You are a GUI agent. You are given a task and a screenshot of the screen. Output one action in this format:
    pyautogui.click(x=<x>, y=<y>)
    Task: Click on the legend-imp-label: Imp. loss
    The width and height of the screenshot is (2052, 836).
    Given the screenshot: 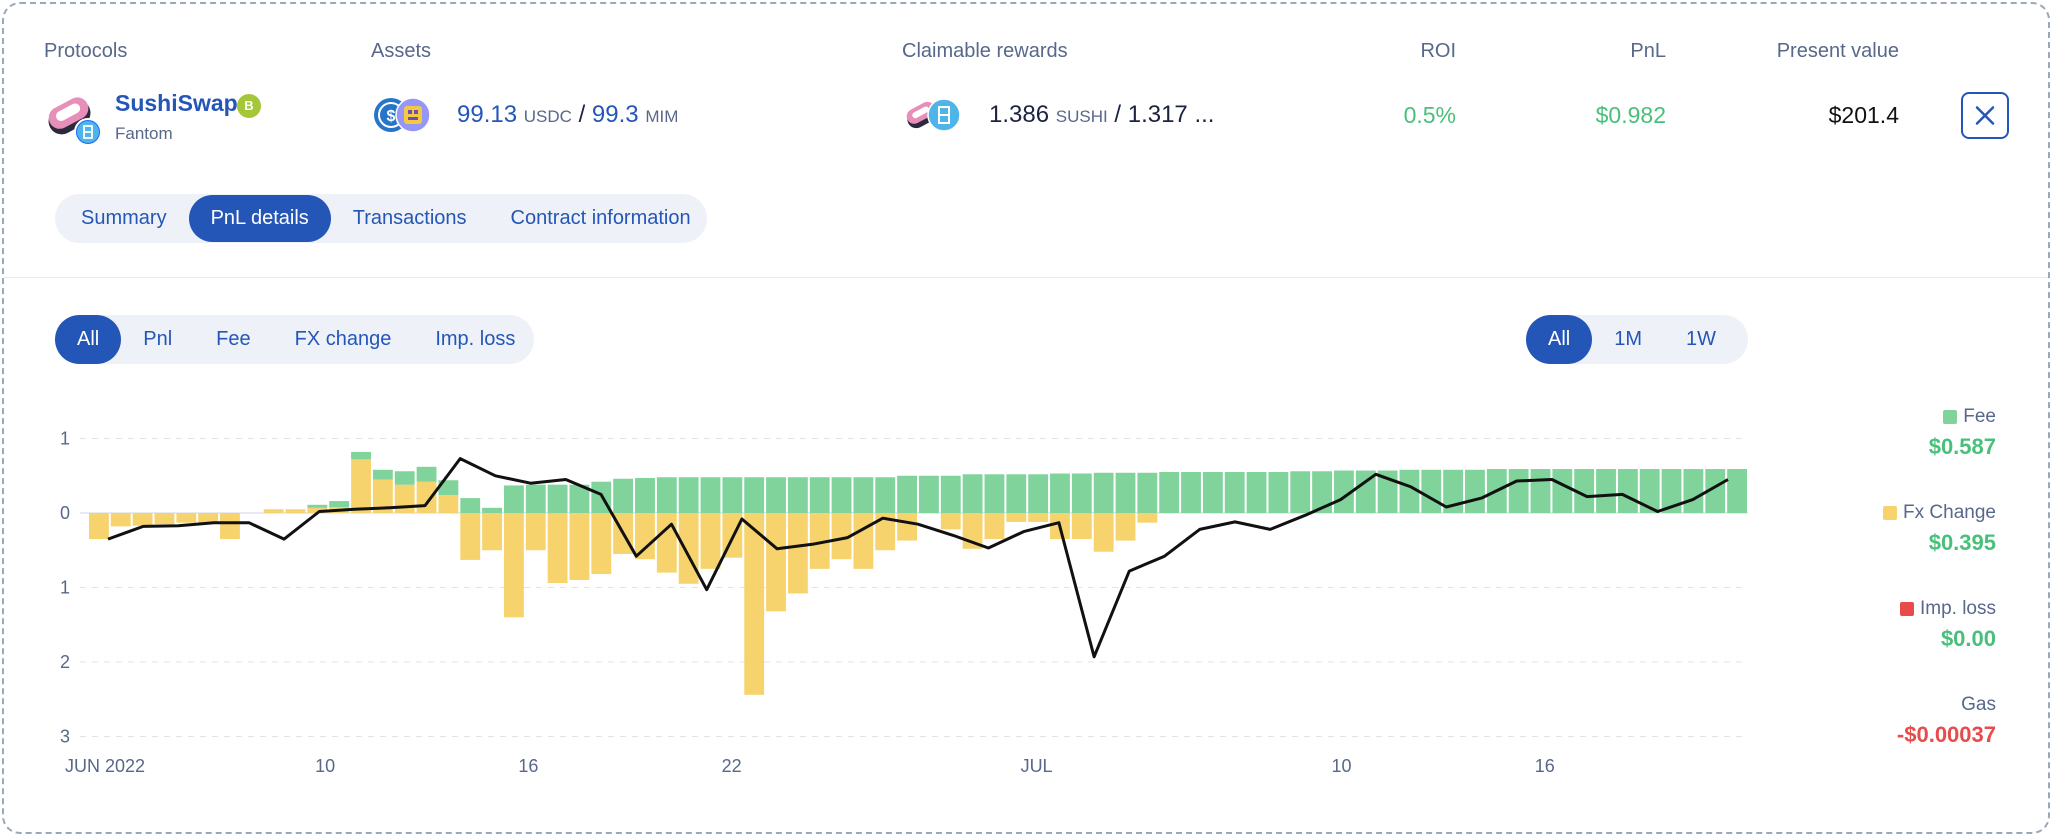 What is the action you would take?
    pyautogui.click(x=1957, y=608)
    